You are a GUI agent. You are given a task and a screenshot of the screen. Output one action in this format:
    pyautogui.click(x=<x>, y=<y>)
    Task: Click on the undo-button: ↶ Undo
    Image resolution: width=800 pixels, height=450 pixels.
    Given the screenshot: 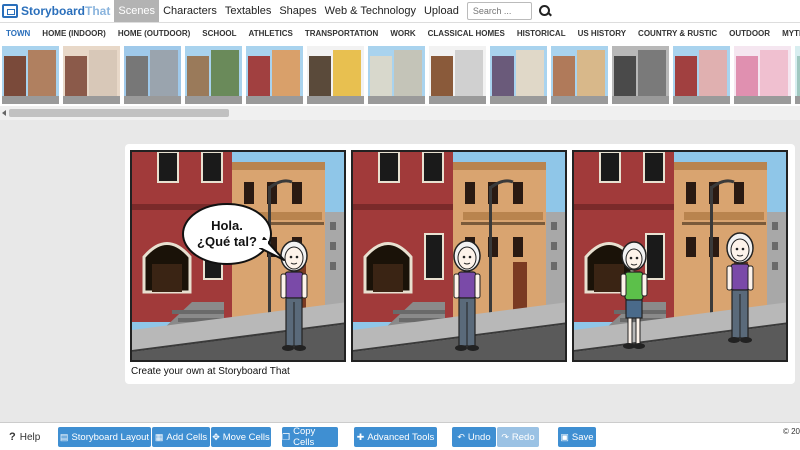 What is the action you would take?
    pyautogui.click(x=474, y=437)
    